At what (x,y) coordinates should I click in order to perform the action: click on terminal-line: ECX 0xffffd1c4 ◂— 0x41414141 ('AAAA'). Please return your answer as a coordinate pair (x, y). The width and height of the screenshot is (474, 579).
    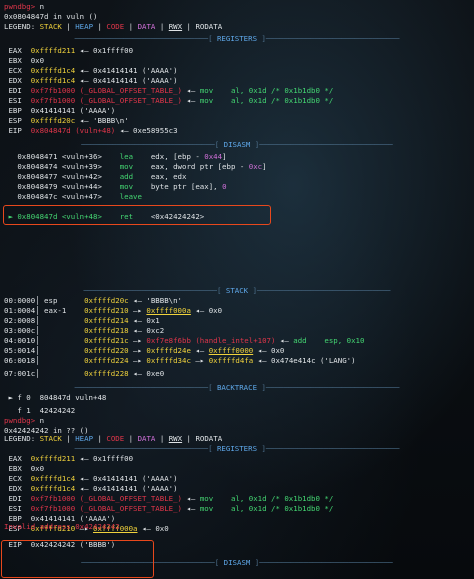
    Looking at the image, I should click on (237, 479).